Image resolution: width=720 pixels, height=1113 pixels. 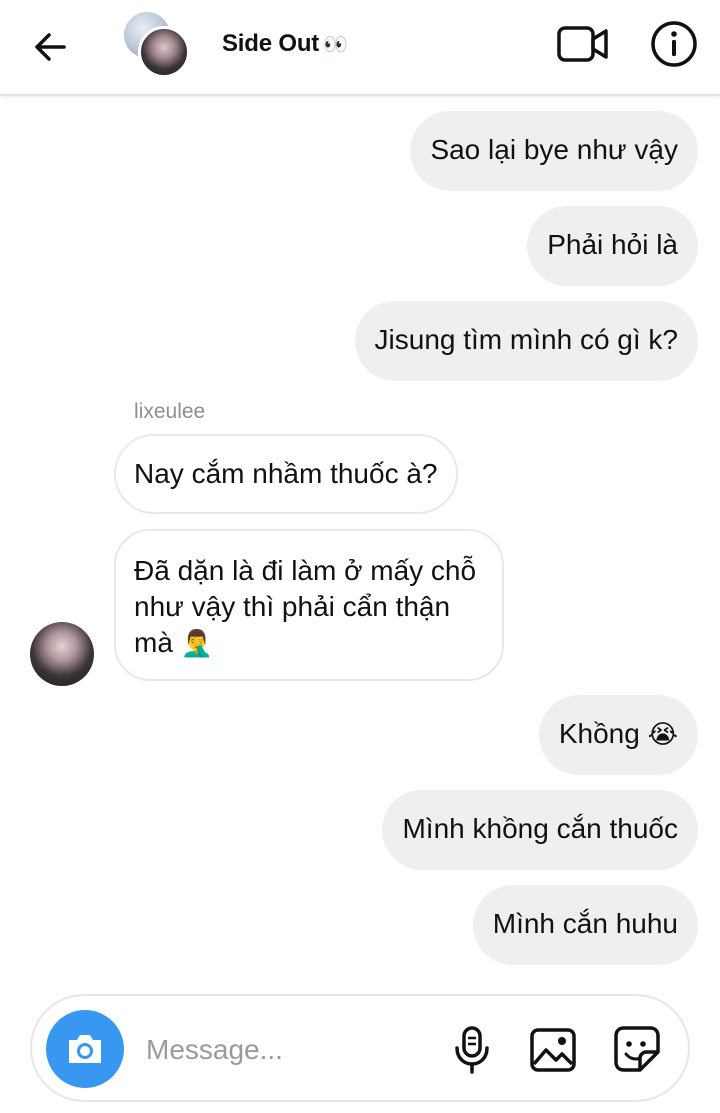 I want to click on message-text: Jisung tìm mình có gì k?, so click(x=526, y=339).